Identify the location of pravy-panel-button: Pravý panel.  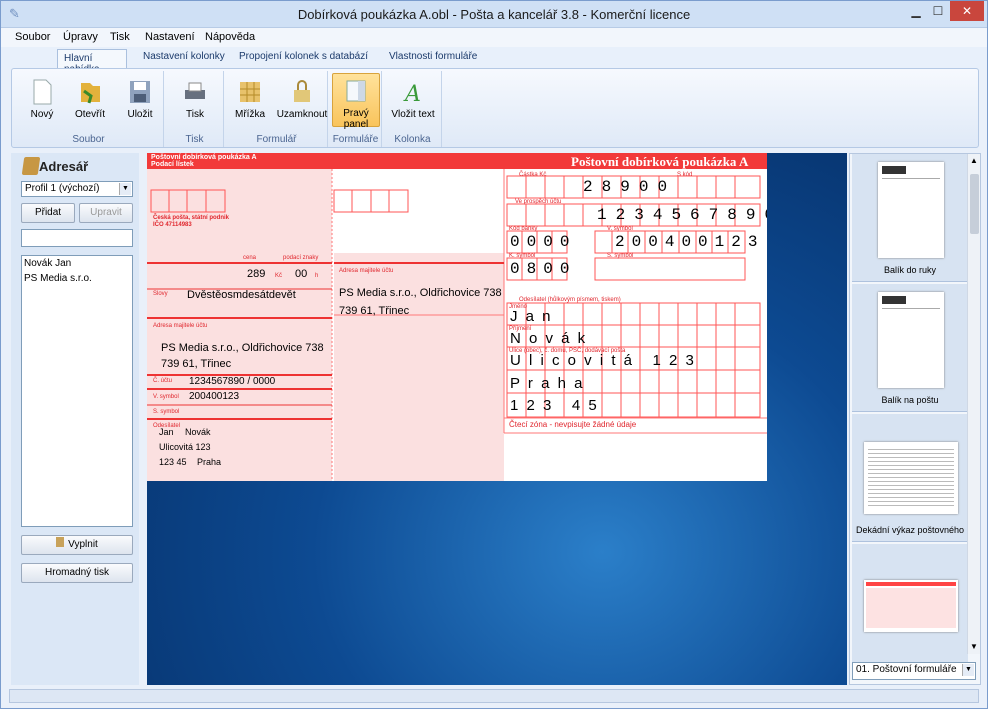
(356, 101).